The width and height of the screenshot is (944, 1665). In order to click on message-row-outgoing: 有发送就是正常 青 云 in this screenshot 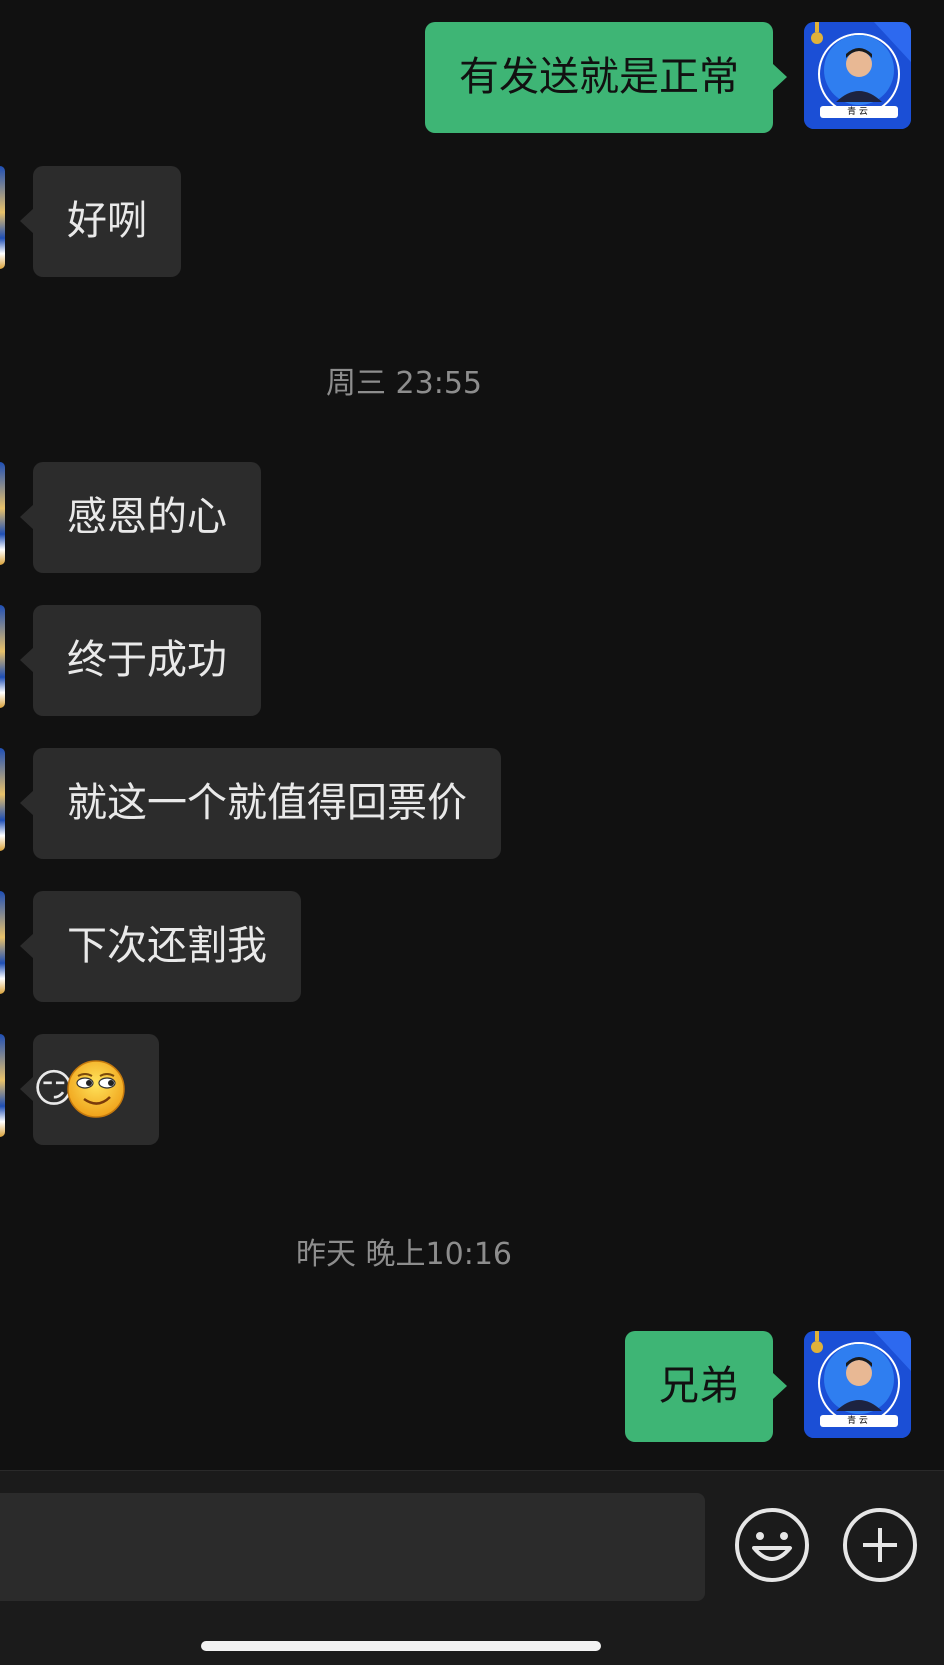, I will do `click(472, 78)`.